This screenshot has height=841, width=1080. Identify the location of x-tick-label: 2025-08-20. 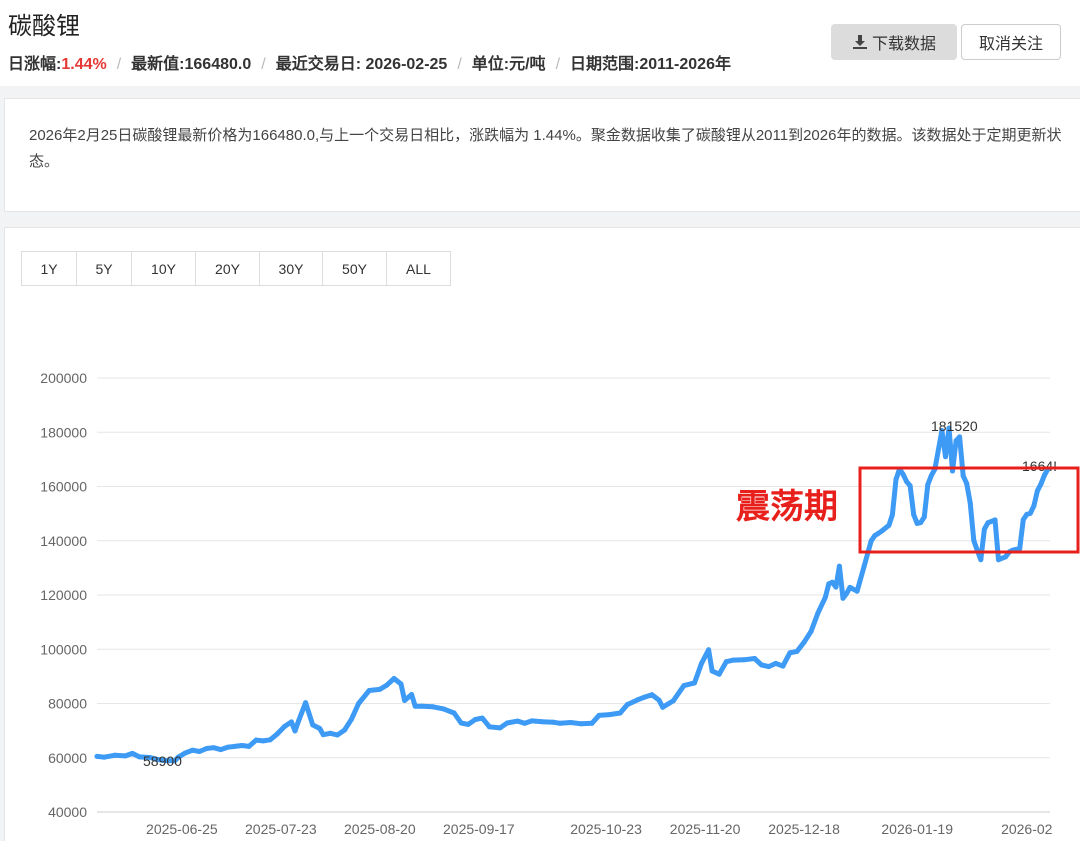
(380, 829).